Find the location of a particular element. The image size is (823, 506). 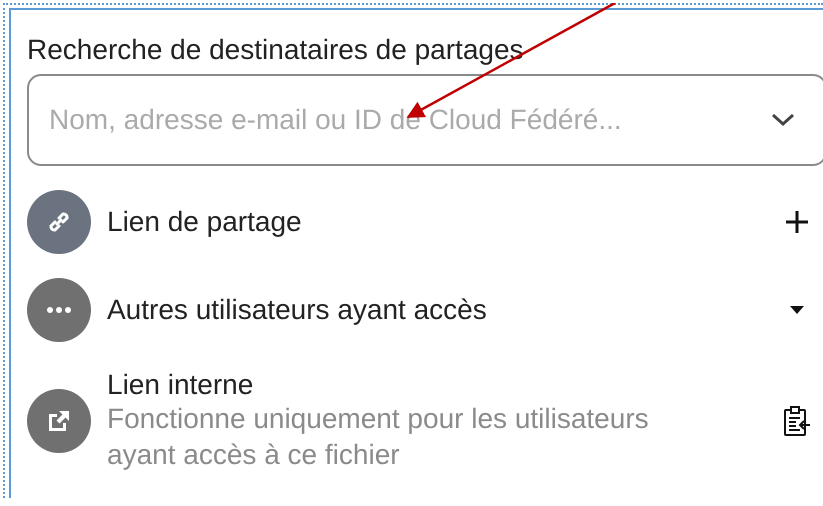

chevron-down-icon is located at coordinates (783, 120).